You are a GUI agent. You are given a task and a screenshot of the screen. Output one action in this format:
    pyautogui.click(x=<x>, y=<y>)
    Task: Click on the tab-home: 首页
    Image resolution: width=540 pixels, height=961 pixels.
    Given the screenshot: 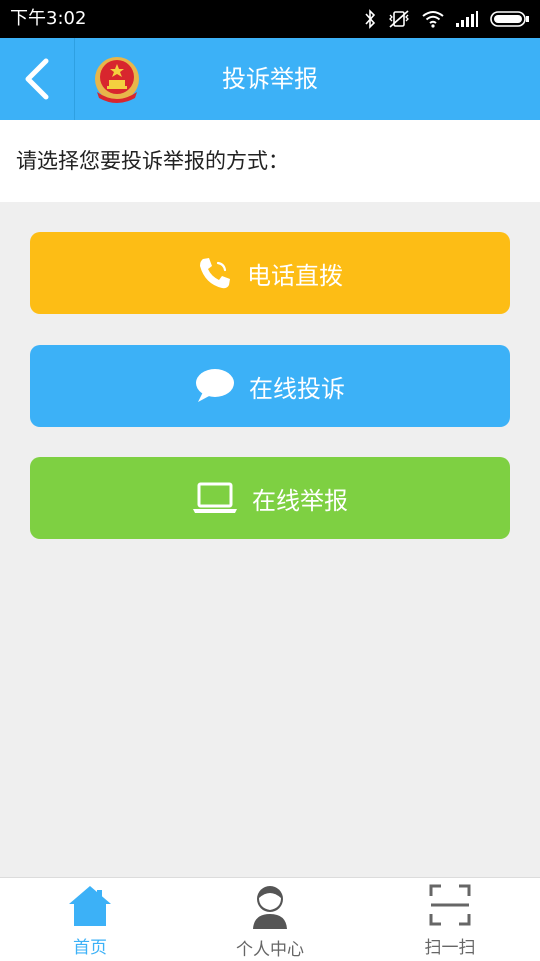 What is the action you would take?
    pyautogui.click(x=90, y=919)
    